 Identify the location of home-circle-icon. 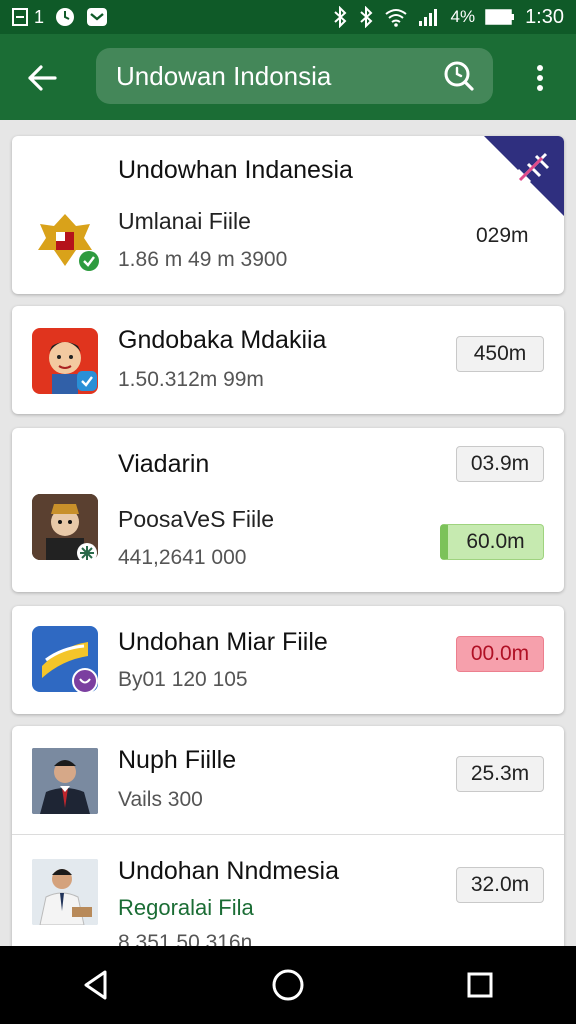
(288, 985).